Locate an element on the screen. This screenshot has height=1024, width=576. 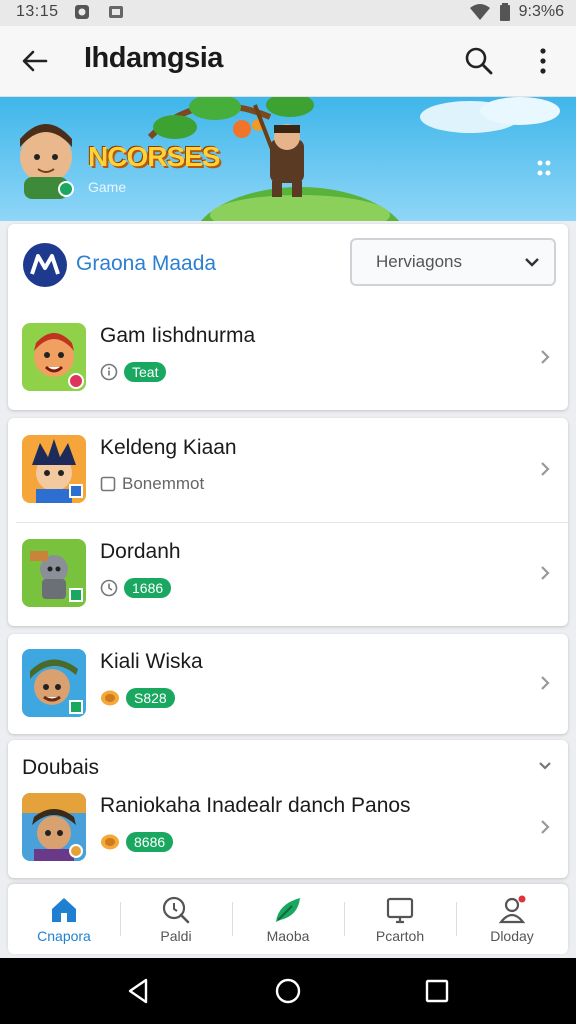
game-tag-badge: 1686 is located at coordinates (148, 588).